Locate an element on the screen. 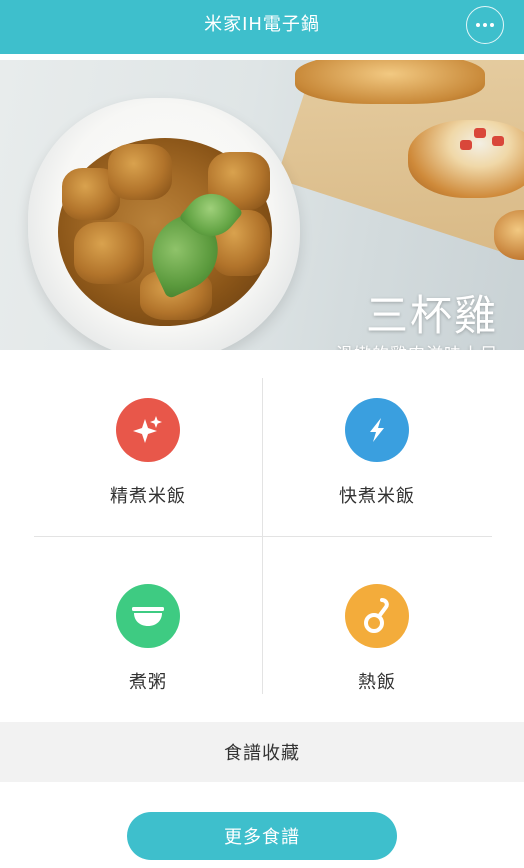 This screenshot has height=868, width=524. mode-quick-rice: 快煮米飯 is located at coordinates (377, 443).